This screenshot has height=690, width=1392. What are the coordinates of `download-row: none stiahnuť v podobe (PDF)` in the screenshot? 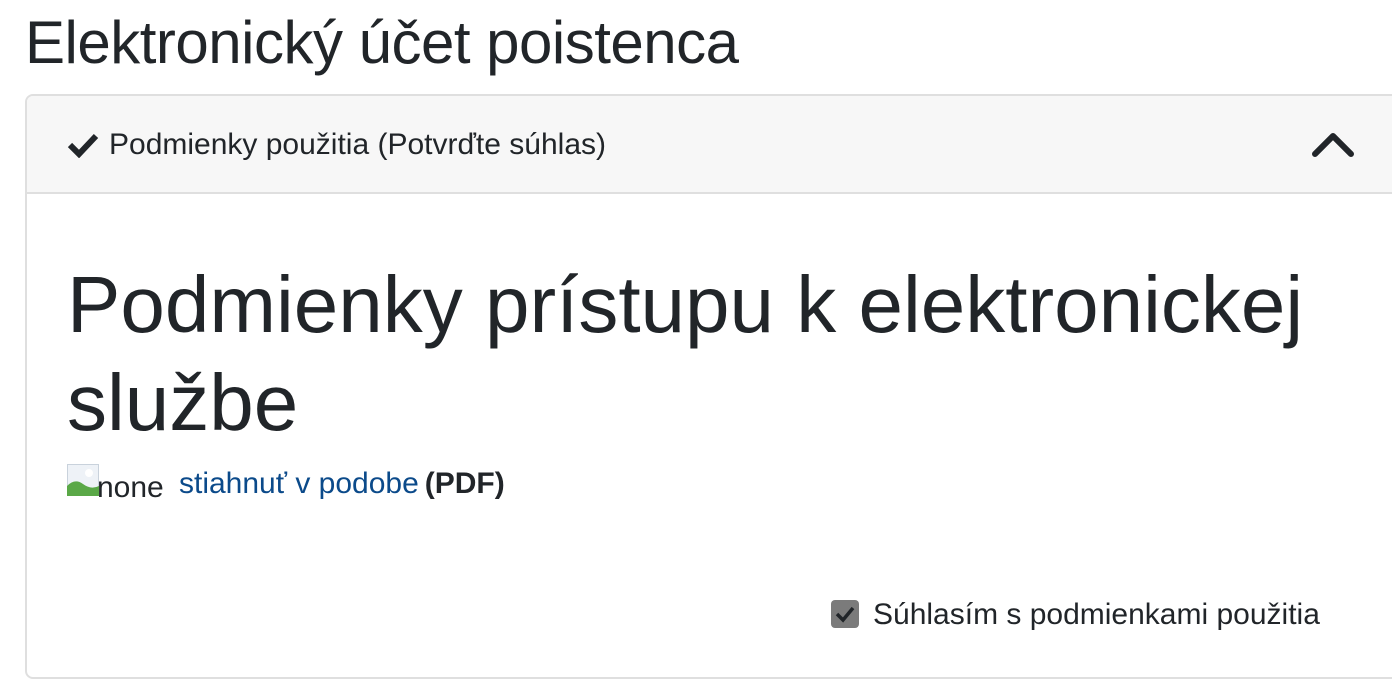 It's located at (286, 484).